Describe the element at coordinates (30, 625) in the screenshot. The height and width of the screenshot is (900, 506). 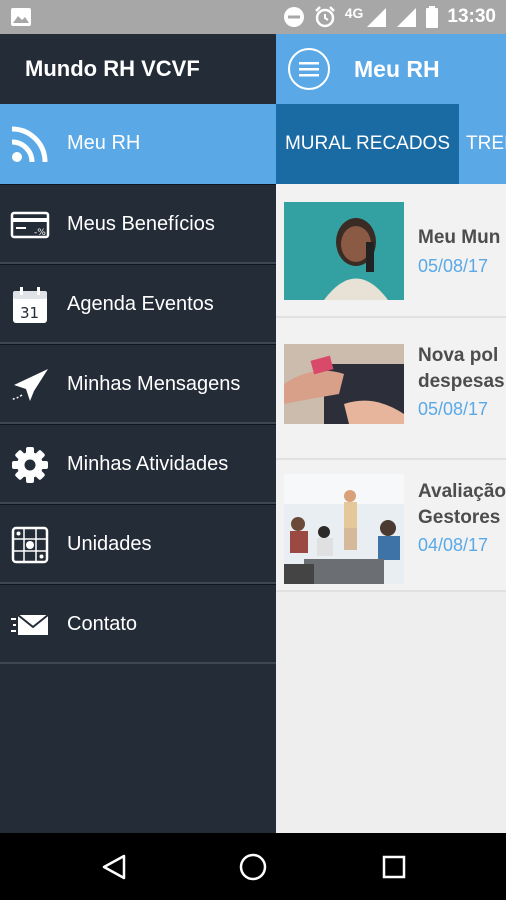
I see `envelope-icon` at that location.